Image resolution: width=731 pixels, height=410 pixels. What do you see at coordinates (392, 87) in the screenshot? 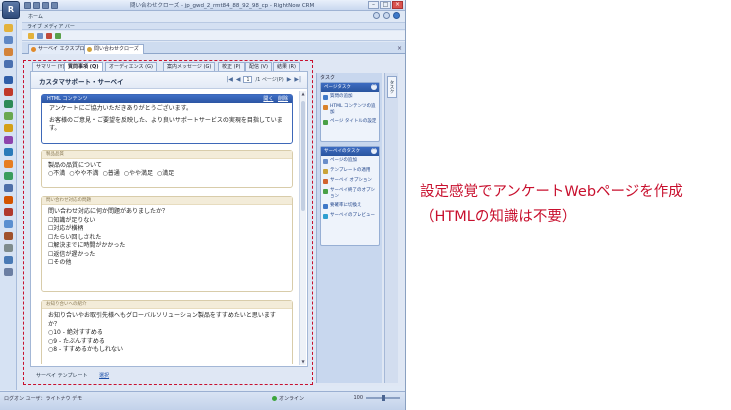
I see `tasks-vertical-tab: タスク` at bounding box center [392, 87].